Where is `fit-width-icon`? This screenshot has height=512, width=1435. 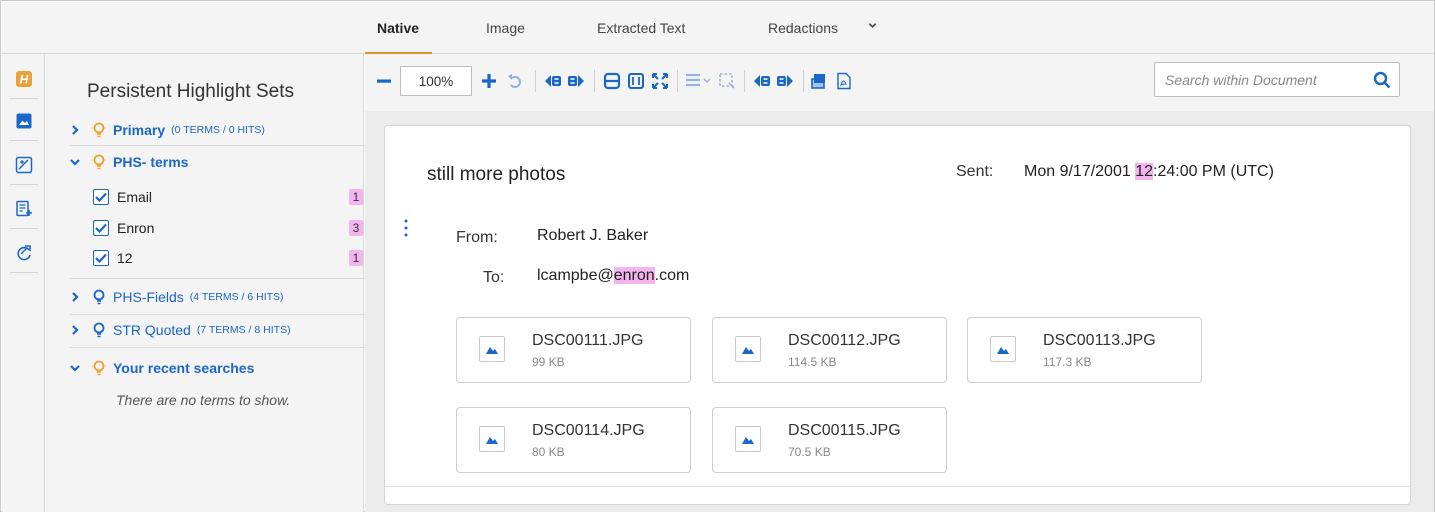 fit-width-icon is located at coordinates (612, 81).